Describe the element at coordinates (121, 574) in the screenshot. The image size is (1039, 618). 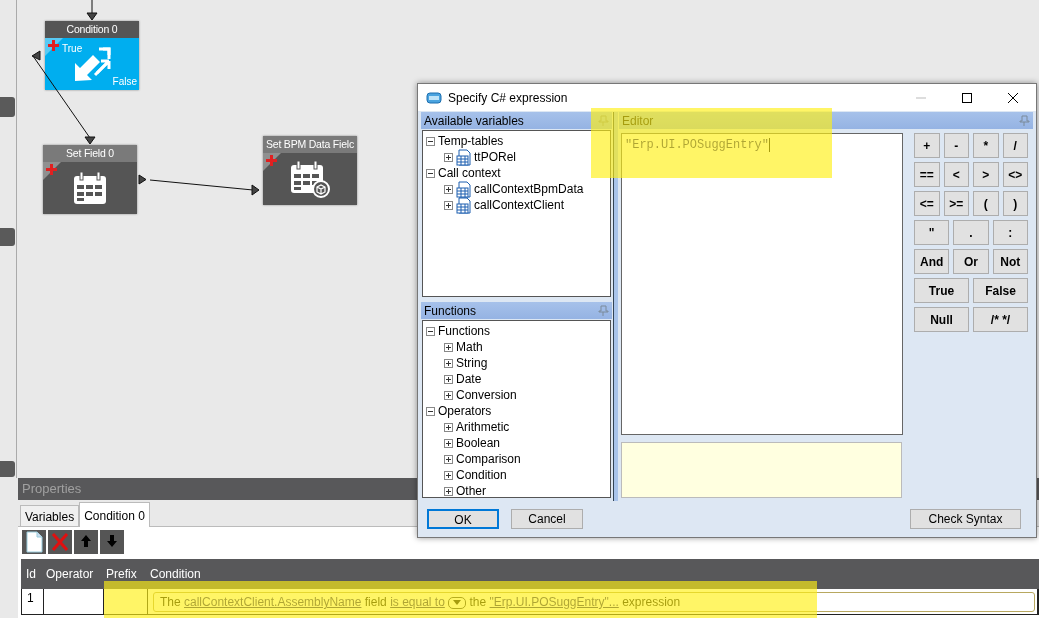
I see `column-header: Prefix` at that location.